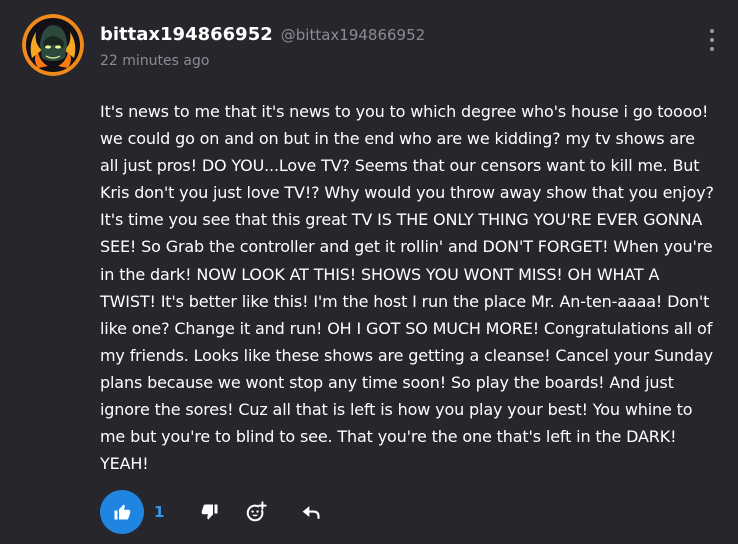 The height and width of the screenshot is (544, 738). I want to click on like-count: 1, so click(159, 512).